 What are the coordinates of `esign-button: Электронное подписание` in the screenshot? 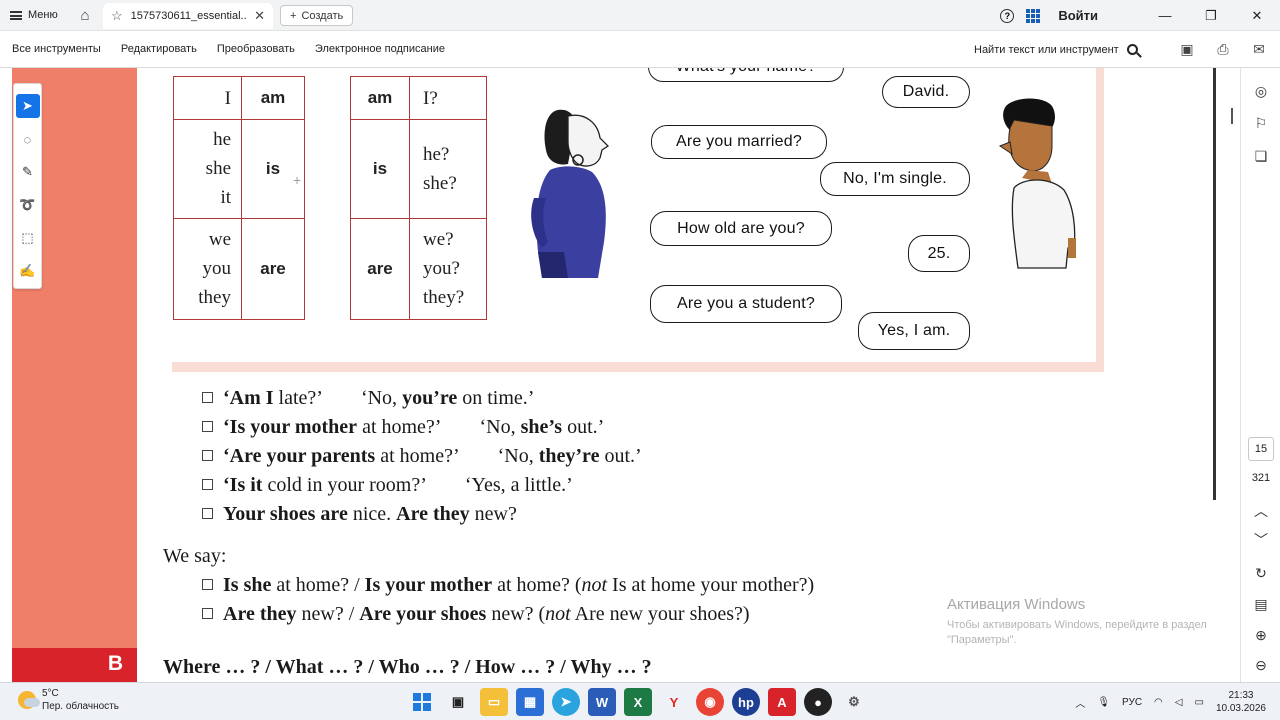 It's located at (380, 49).